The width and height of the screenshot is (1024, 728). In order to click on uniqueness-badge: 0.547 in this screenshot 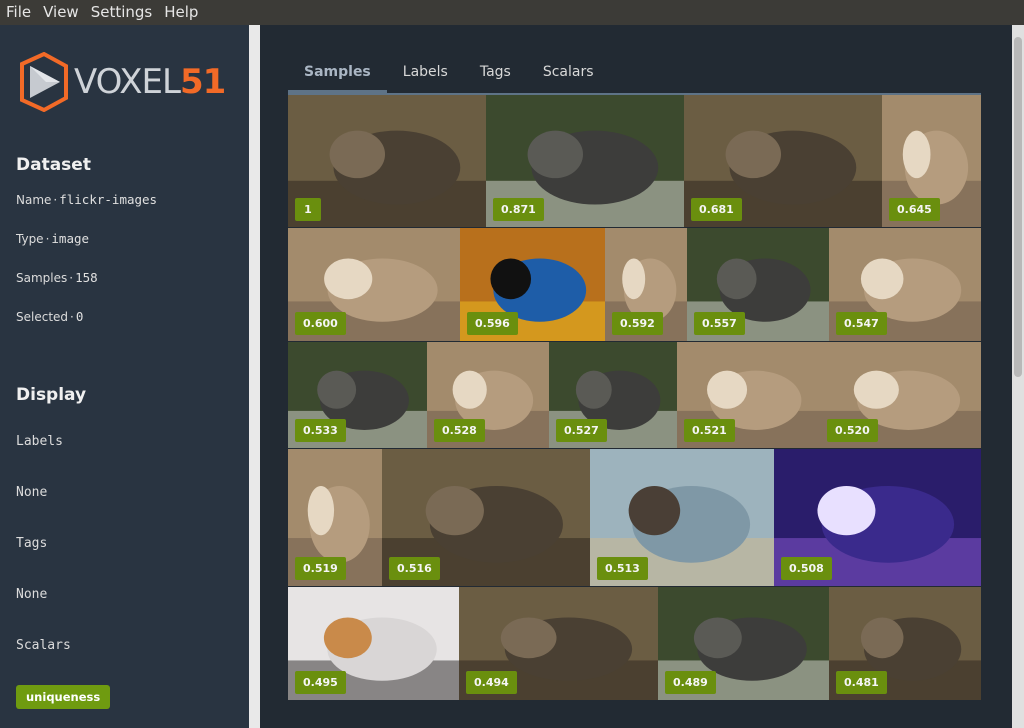, I will do `click(861, 323)`.